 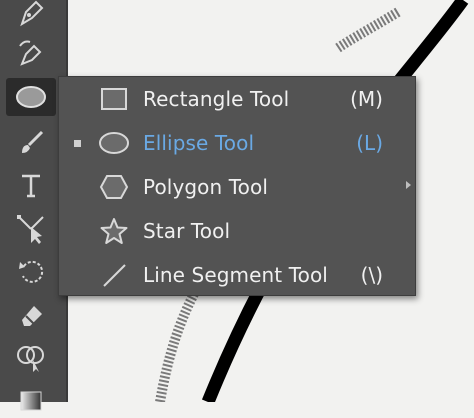 I want to click on paintbrush-tool-button, so click(x=31, y=143).